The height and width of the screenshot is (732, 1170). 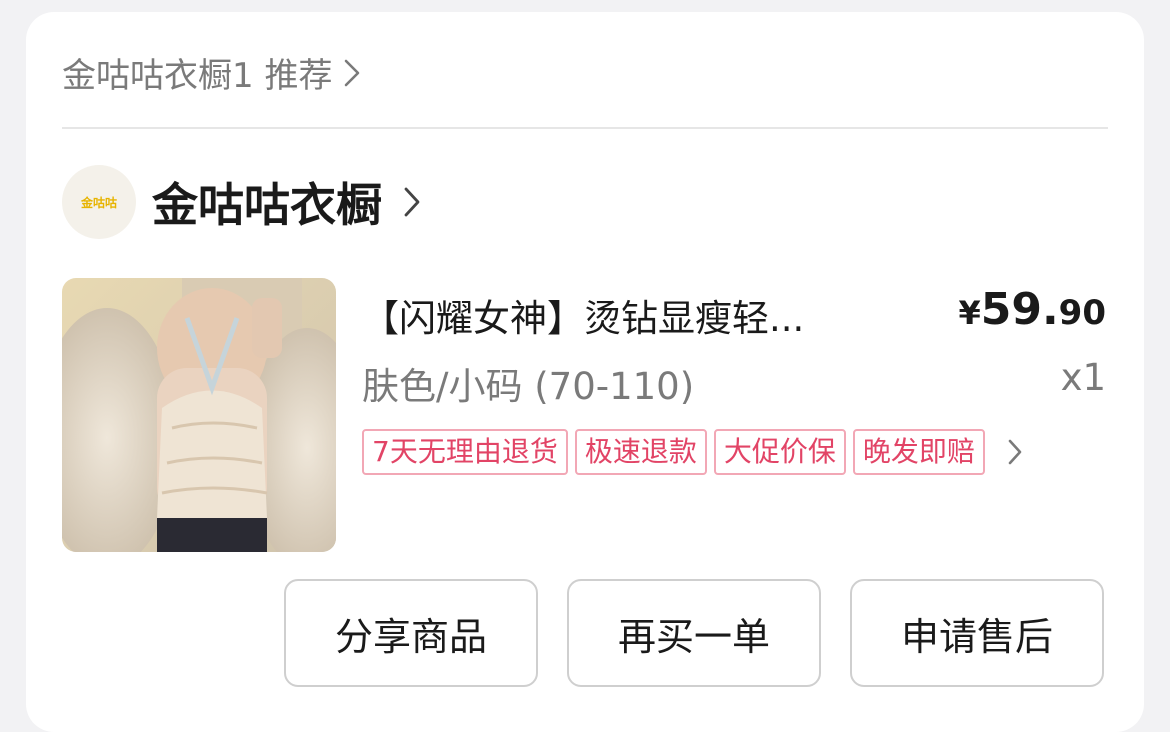 I want to click on service-tags: 7天无理由退货 极速退款 大促价保 晚发即赔, so click(x=692, y=452).